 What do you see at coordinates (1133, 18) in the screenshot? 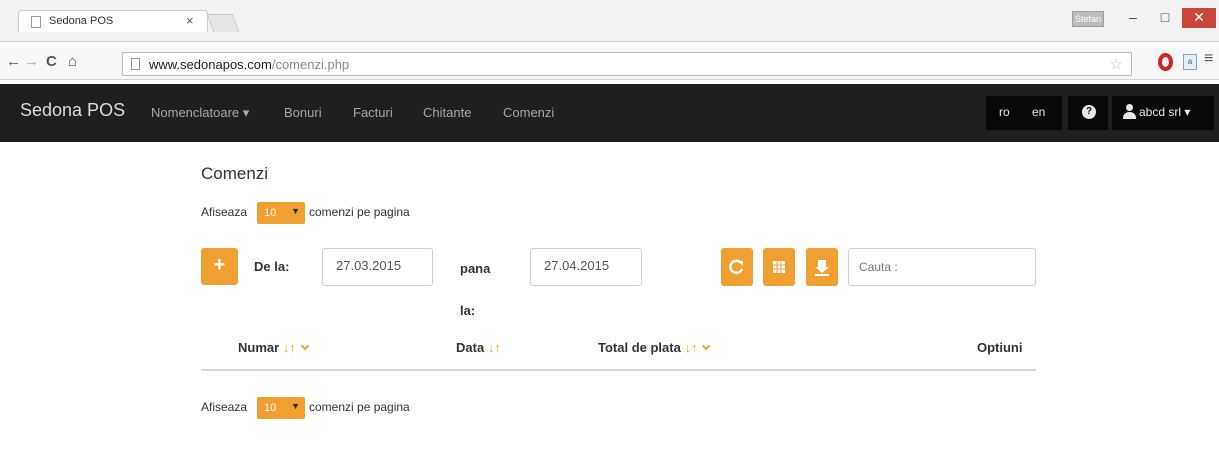
I see `minimize-button: –` at bounding box center [1133, 18].